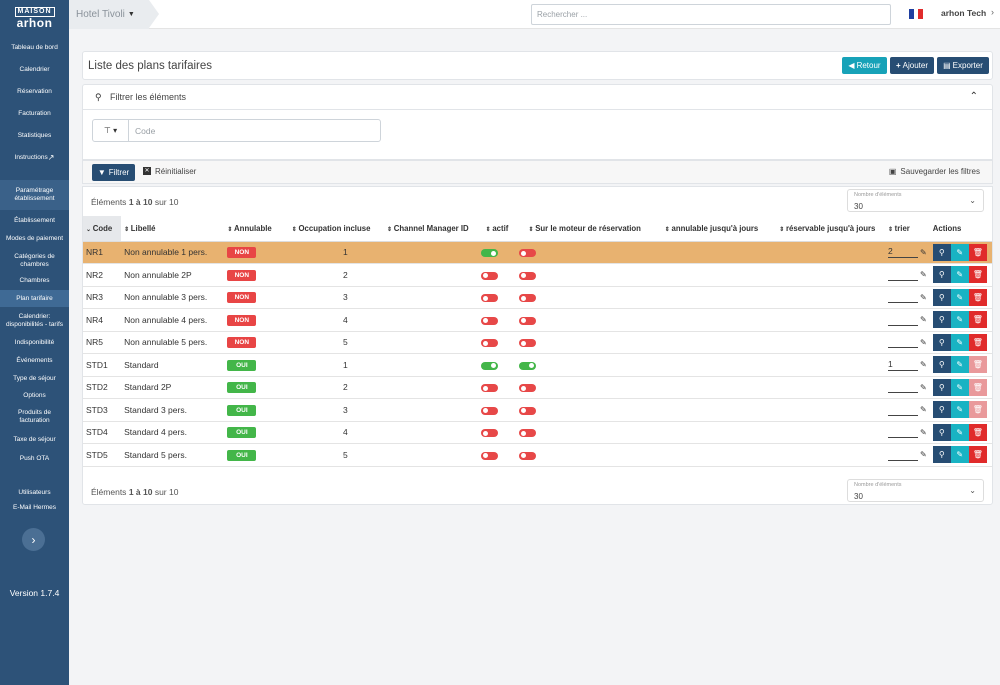  What do you see at coordinates (34, 70) in the screenshot?
I see `sidebar-item: Calendrier` at bounding box center [34, 70].